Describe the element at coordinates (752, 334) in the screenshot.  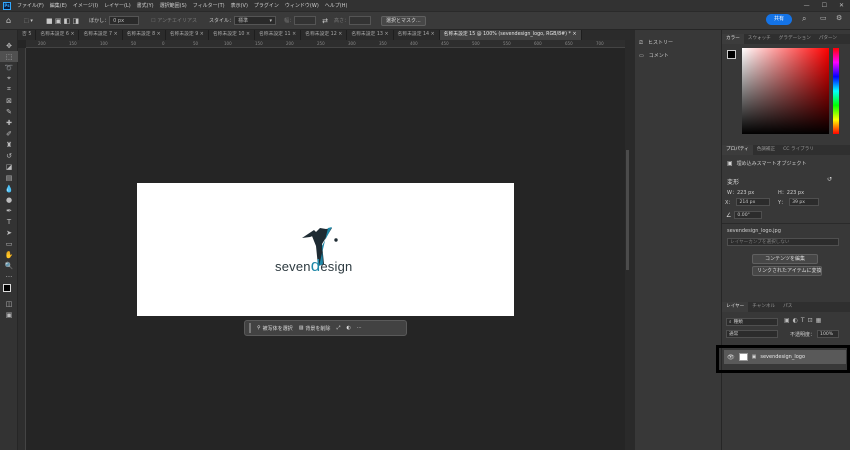
I see `blend-mode-select: 通常` at that location.